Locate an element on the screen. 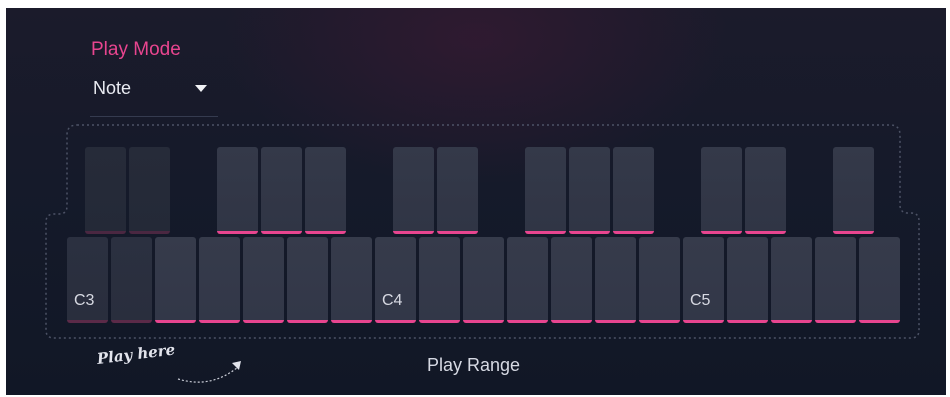  curved-arrow-icon is located at coordinates (209, 372).